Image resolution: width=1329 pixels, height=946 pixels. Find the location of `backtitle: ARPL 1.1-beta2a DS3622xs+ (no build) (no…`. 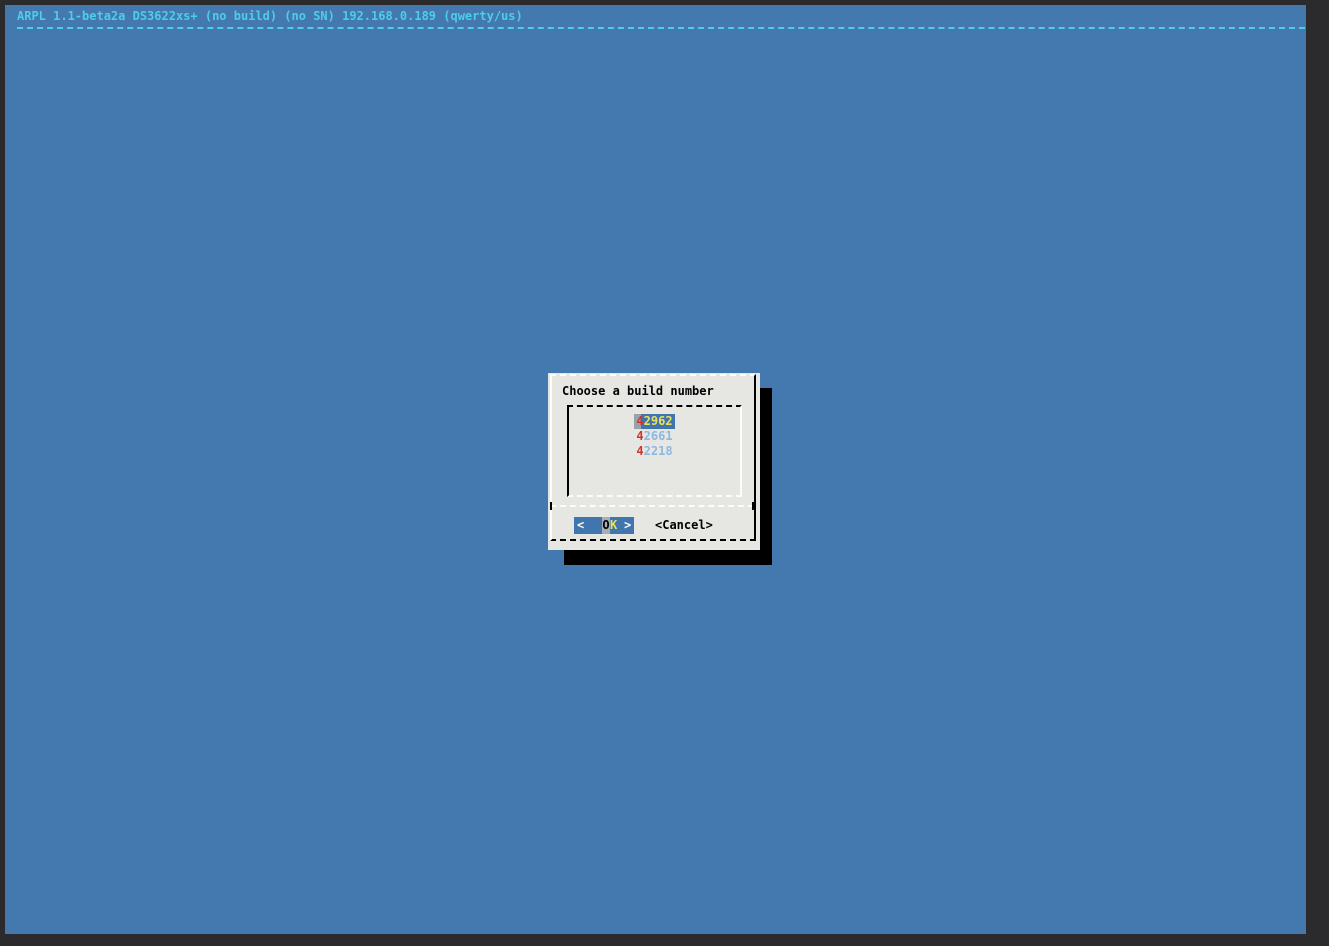

backtitle: ARPL 1.1-beta2a DS3622xs+ (no build) (no… is located at coordinates (270, 16).